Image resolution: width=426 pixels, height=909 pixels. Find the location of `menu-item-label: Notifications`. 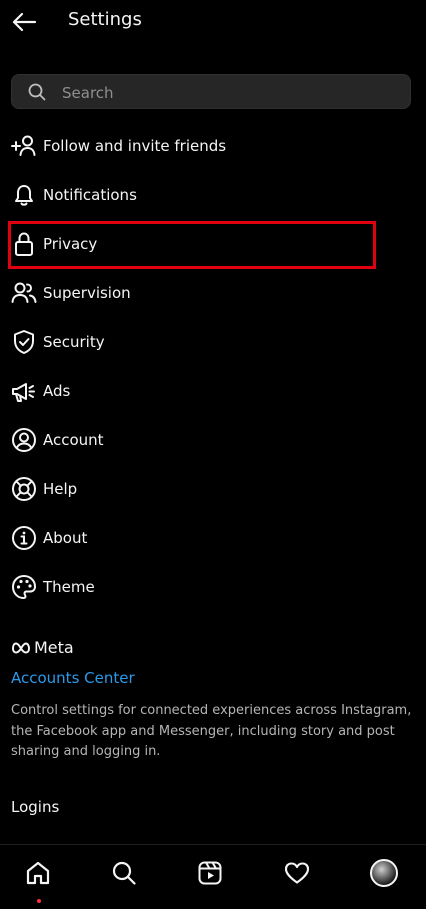

menu-item-label: Notifications is located at coordinates (90, 194).